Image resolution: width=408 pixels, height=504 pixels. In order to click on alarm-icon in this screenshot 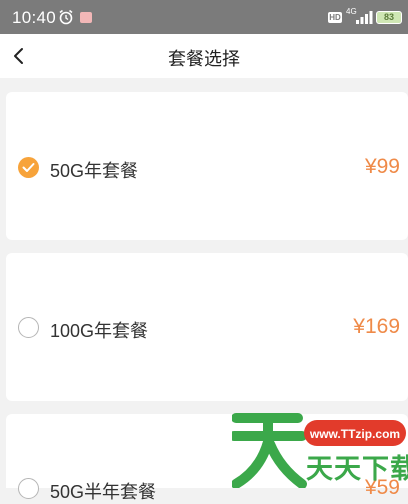, I will do `click(66, 17)`.